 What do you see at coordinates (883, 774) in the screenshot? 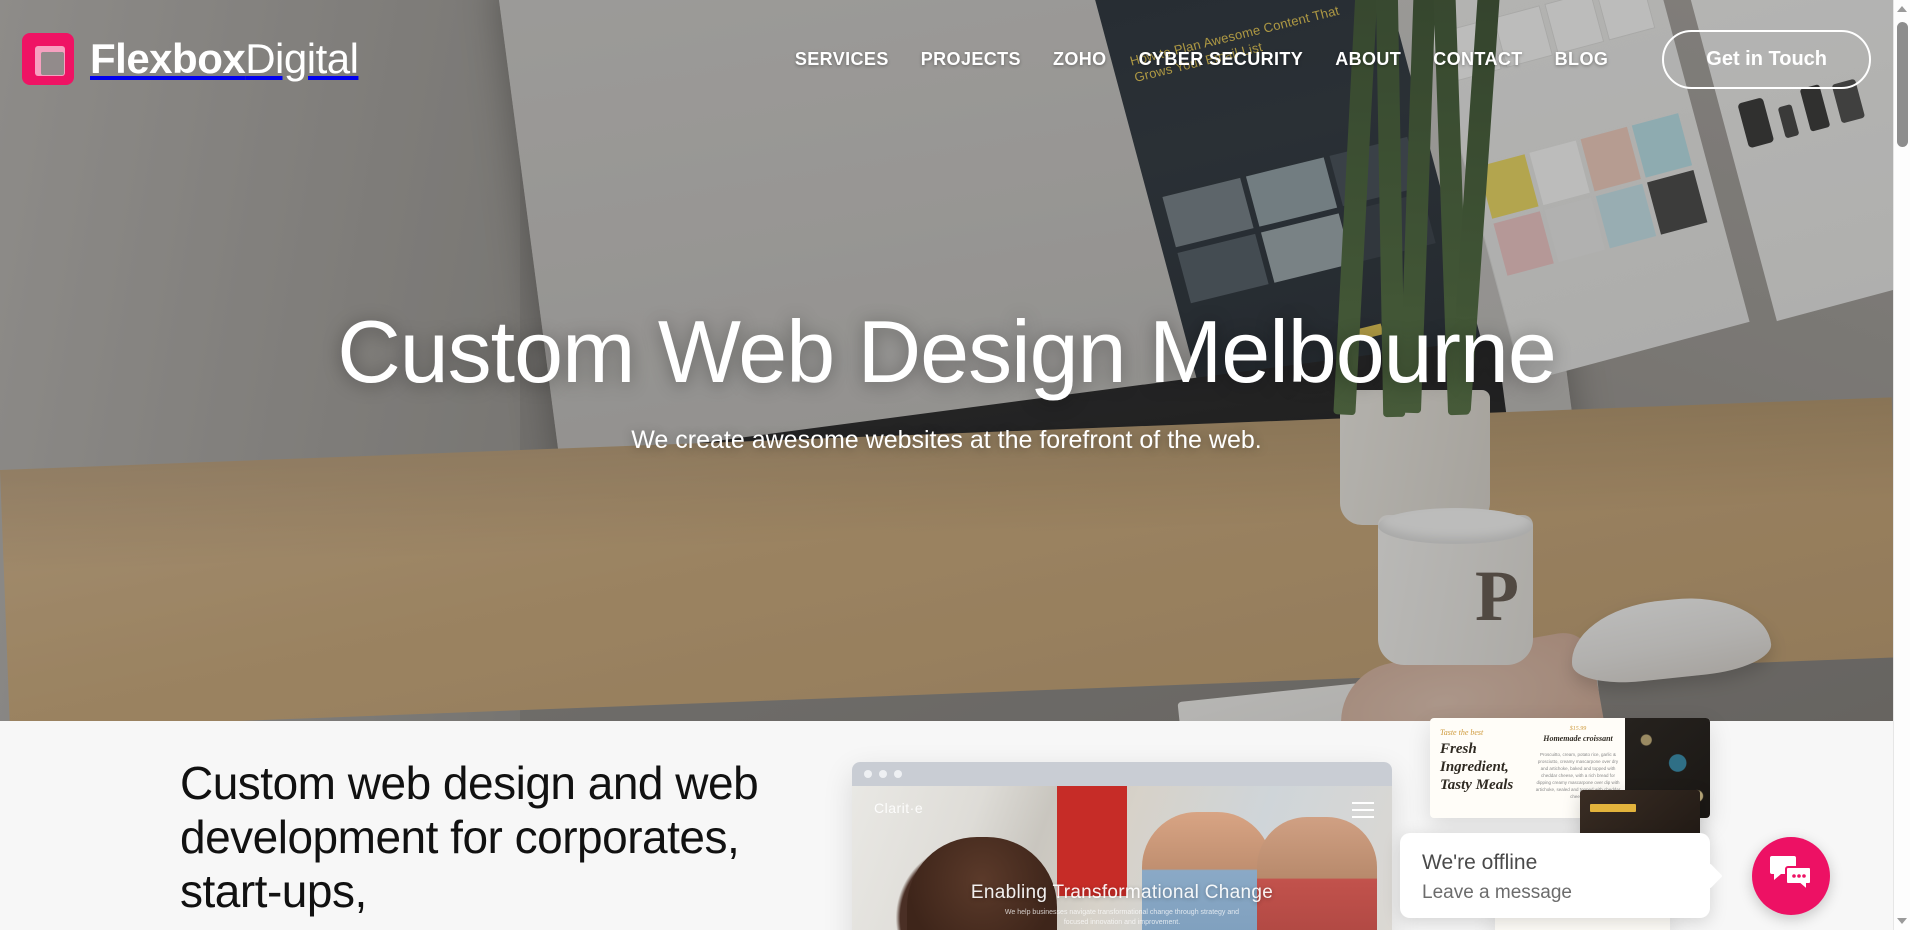
I see `browser-dot-minimize-icon` at bounding box center [883, 774].